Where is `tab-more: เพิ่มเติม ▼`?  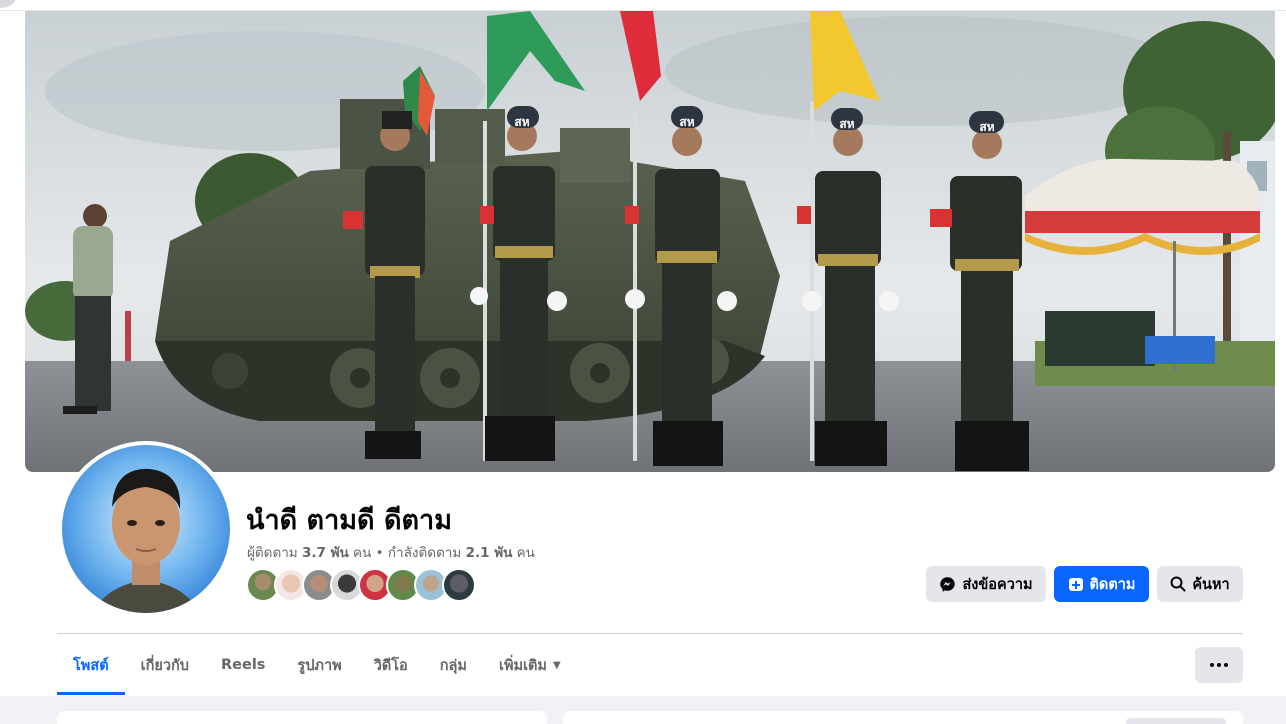 tab-more: เพิ่มเติม ▼ is located at coordinates (530, 665).